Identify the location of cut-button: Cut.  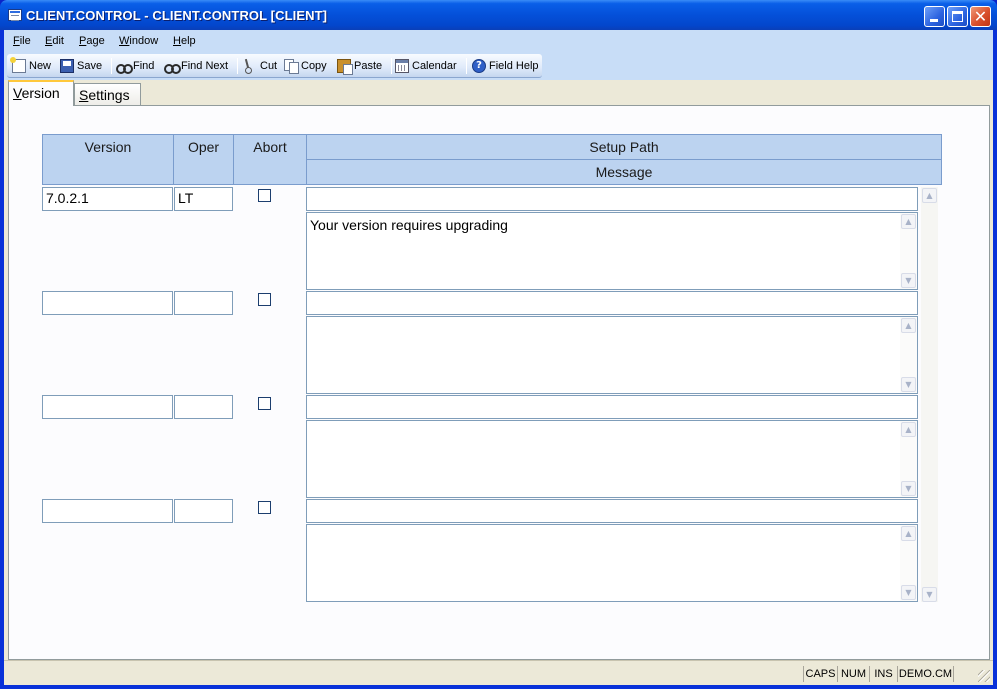
(260, 66).